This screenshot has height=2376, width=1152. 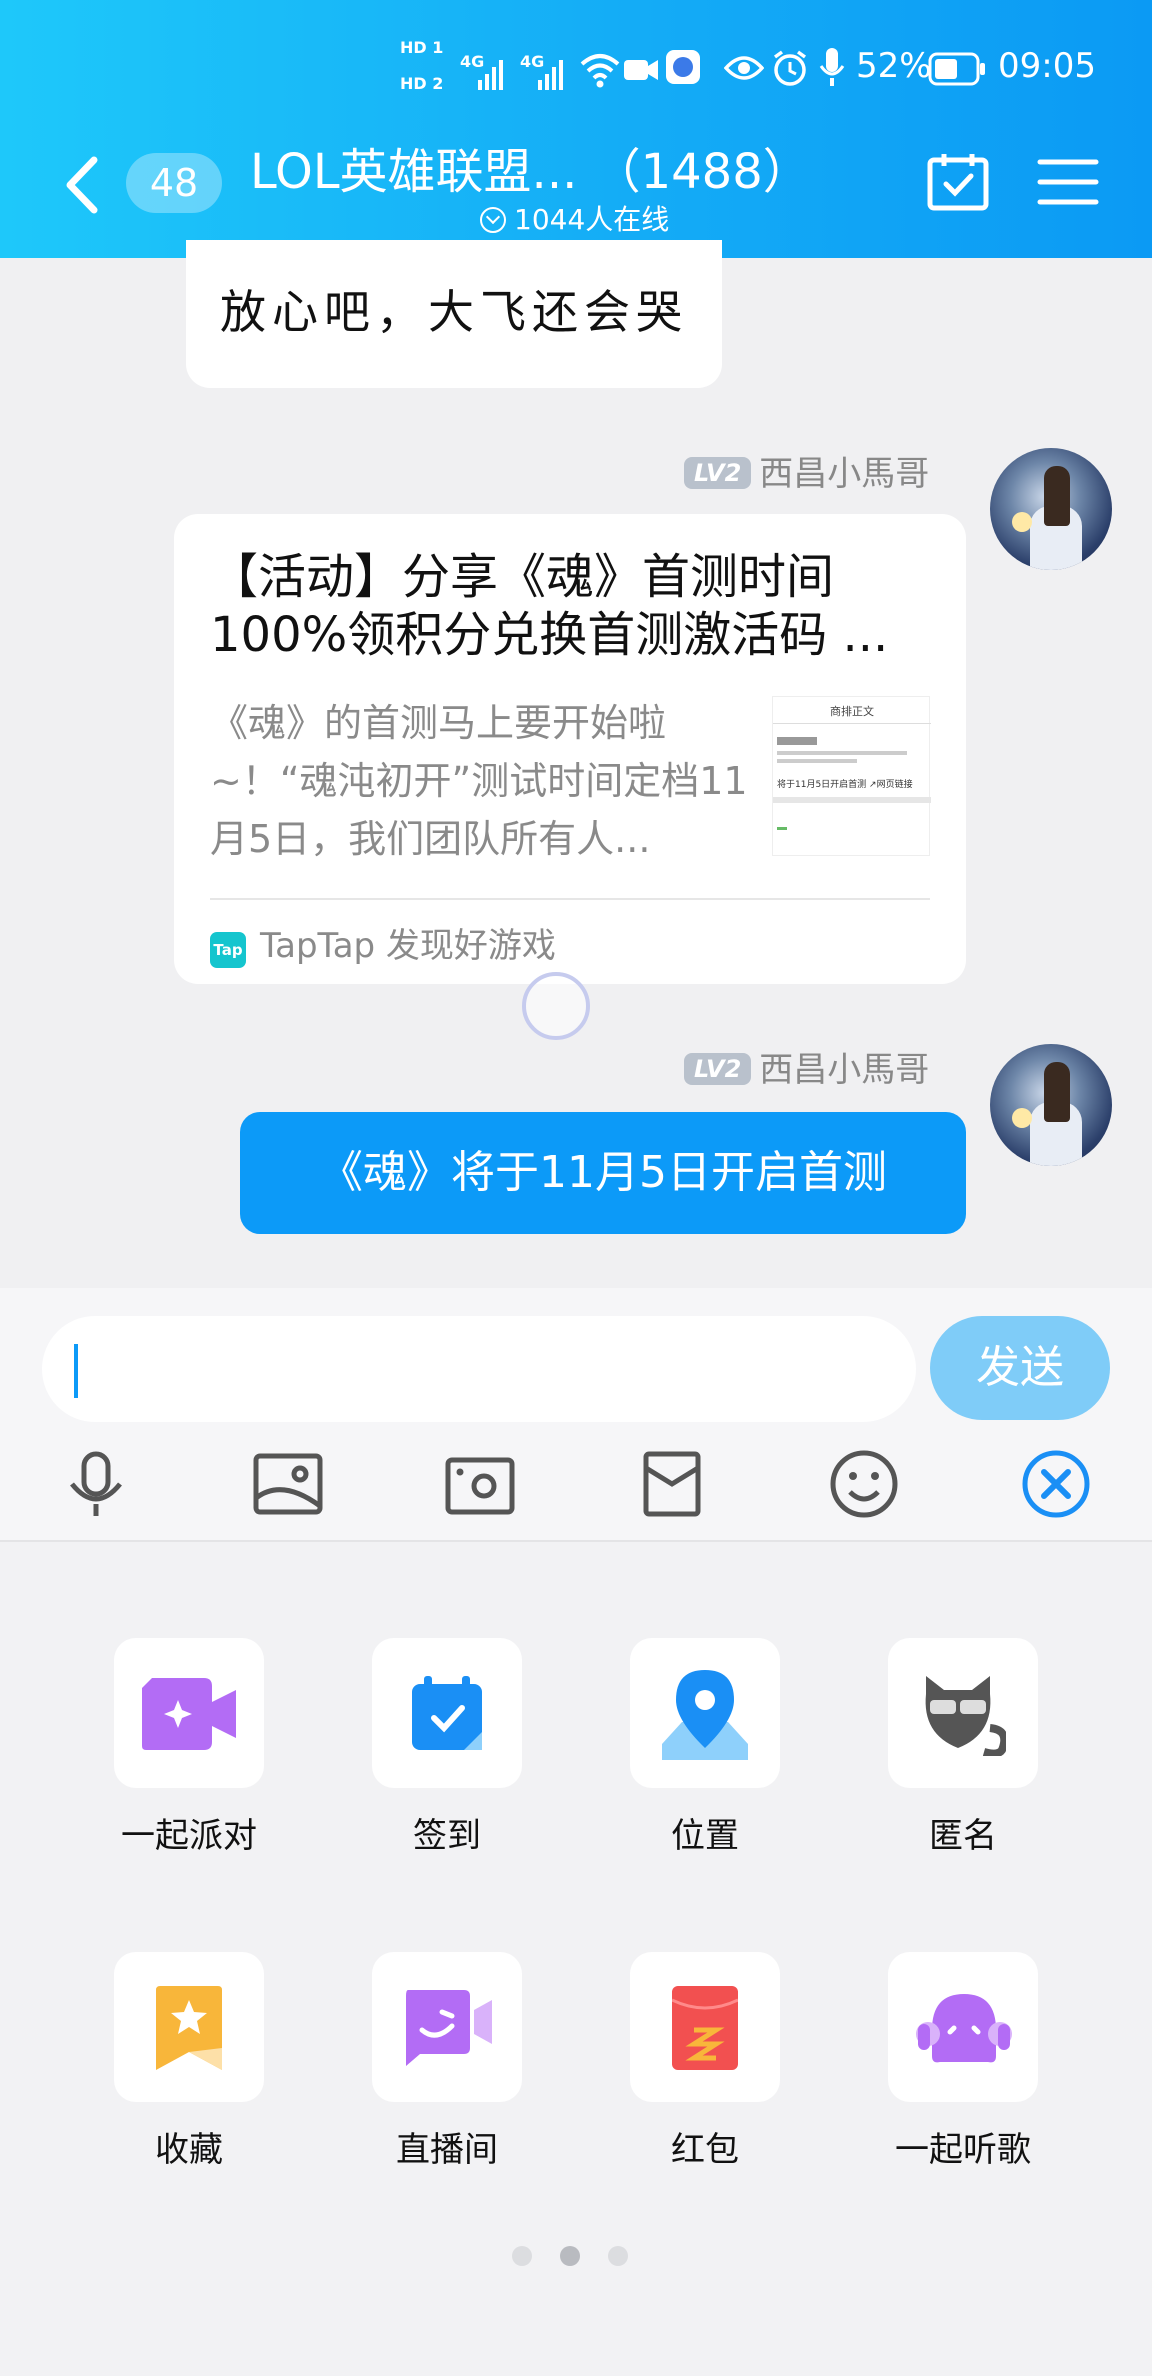 I want to click on red-packet-icon, so click(x=705, y=2028).